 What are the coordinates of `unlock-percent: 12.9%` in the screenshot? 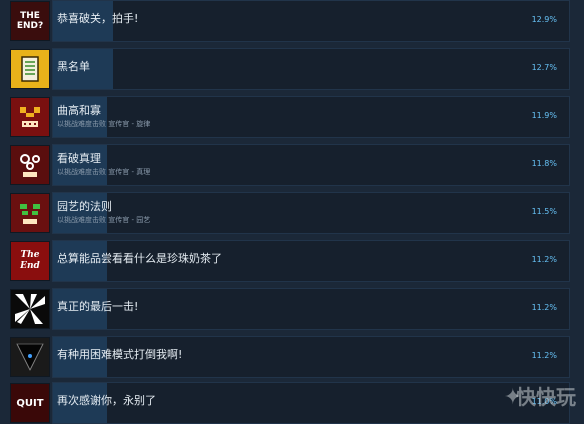 It's located at (544, 19).